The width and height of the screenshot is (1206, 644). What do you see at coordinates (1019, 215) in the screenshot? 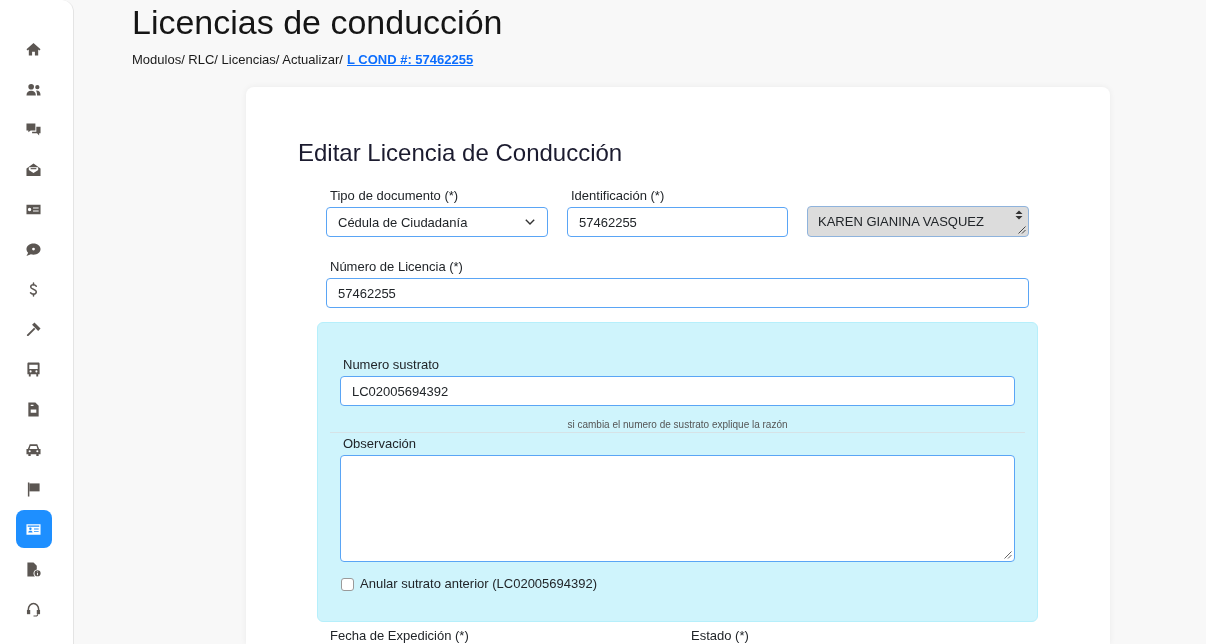
I see `spinner-arrows-icon` at bounding box center [1019, 215].